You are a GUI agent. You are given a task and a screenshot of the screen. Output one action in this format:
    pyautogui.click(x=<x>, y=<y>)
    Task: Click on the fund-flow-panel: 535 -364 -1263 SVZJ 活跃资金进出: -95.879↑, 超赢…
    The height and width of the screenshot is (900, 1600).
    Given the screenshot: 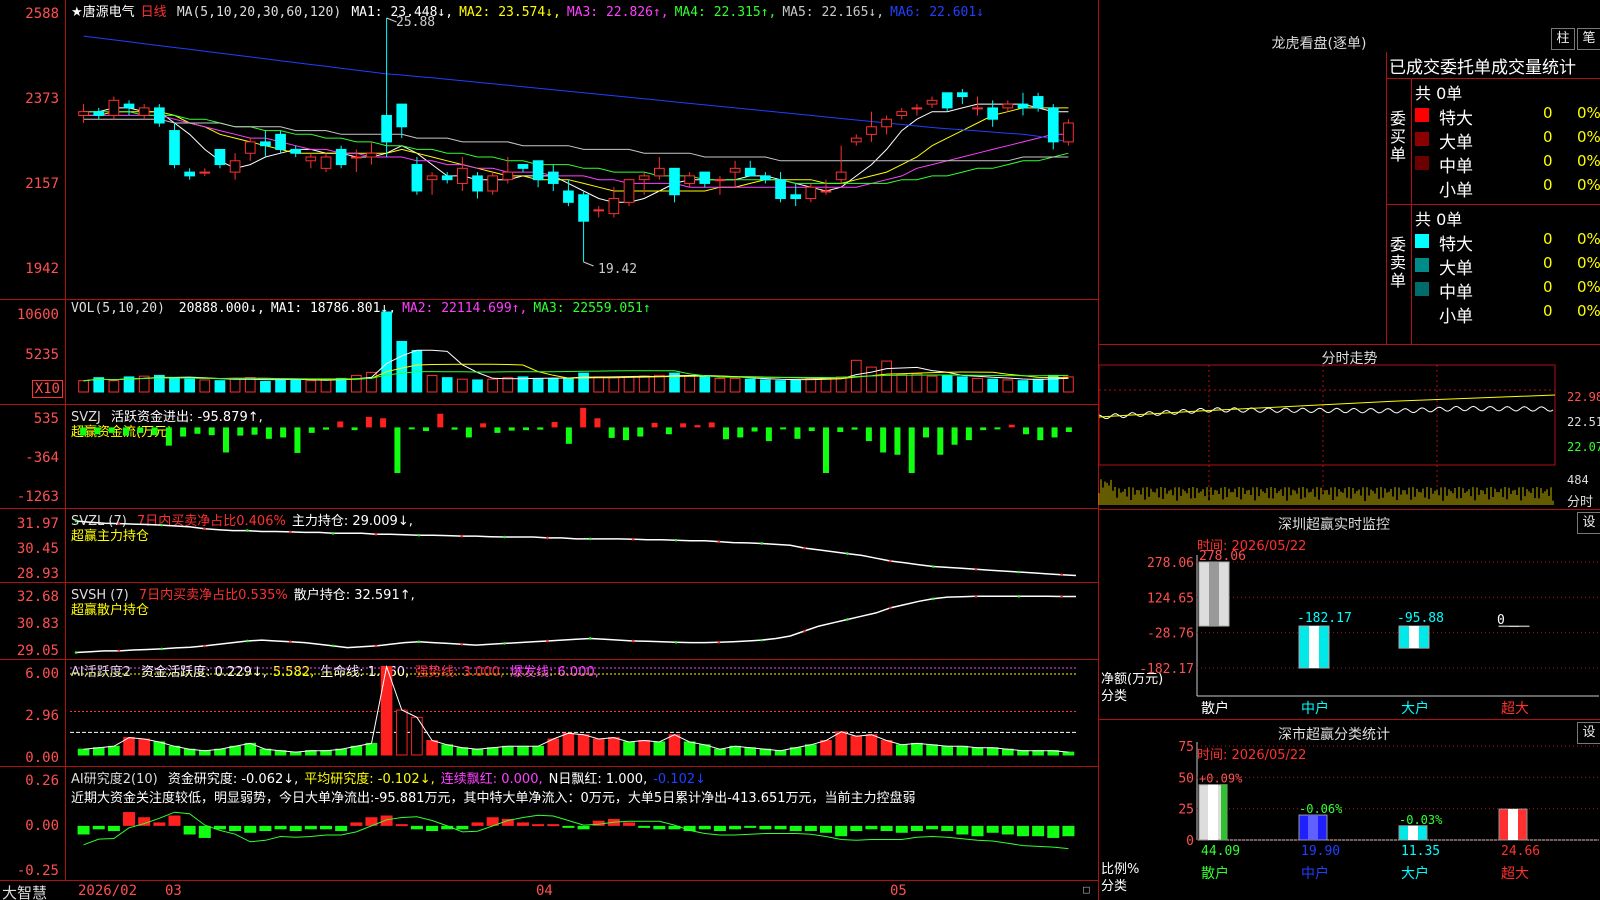 What is the action you would take?
    pyautogui.click(x=549, y=457)
    